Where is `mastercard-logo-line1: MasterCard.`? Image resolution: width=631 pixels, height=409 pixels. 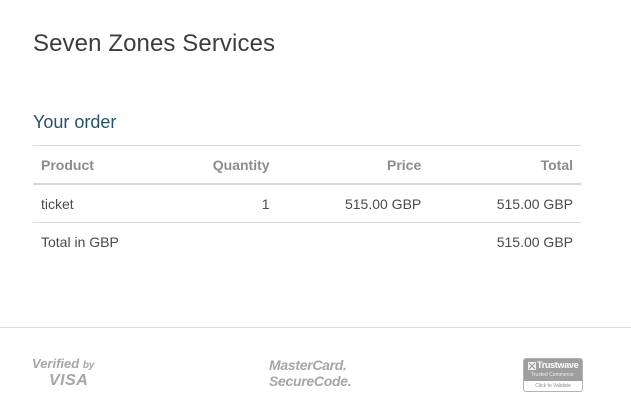 mastercard-logo-line1: MasterCard. is located at coordinates (308, 365).